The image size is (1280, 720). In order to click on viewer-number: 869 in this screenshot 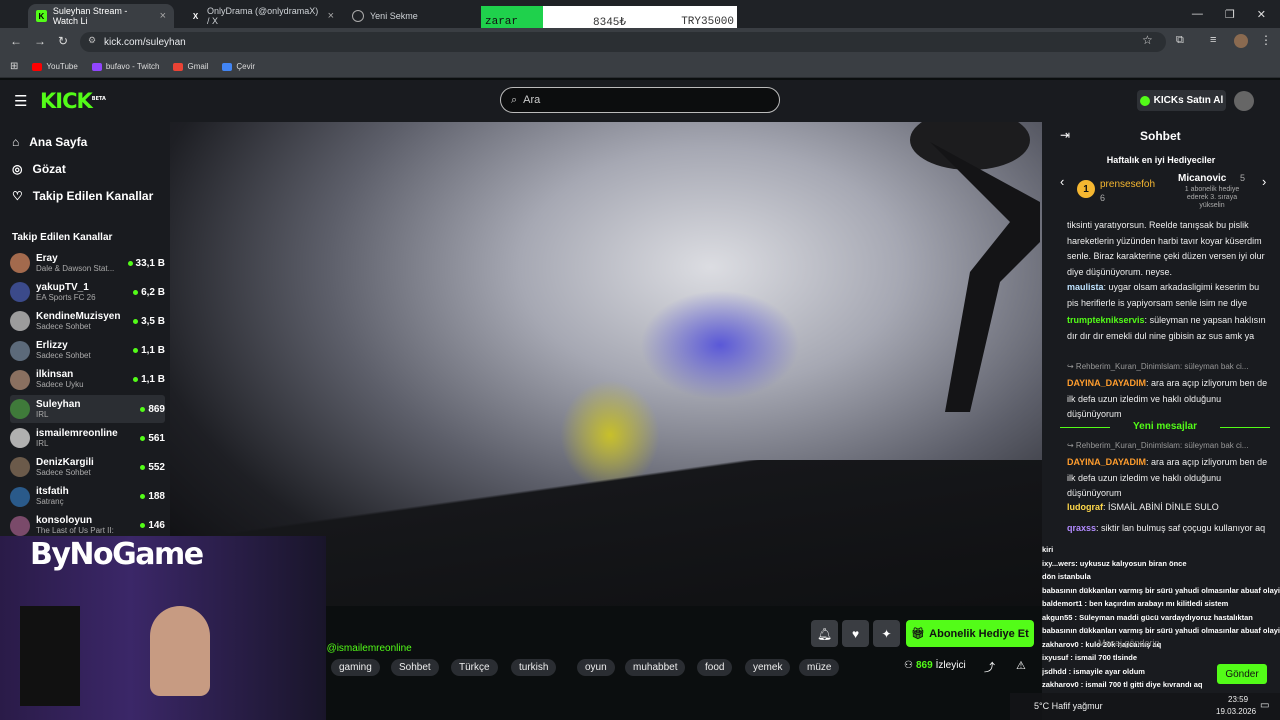, I will do `click(924, 665)`.